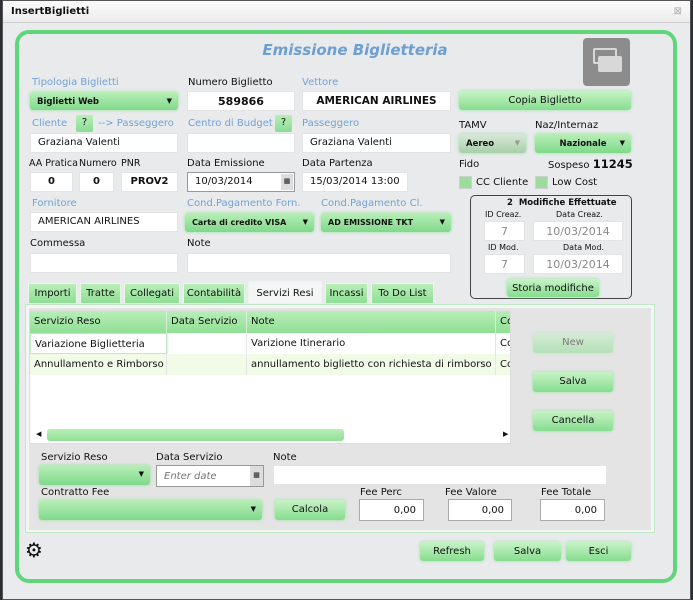 The height and width of the screenshot is (600, 693). What do you see at coordinates (567, 125) in the screenshot?
I see `naz-label: Naz/Internaz` at bounding box center [567, 125].